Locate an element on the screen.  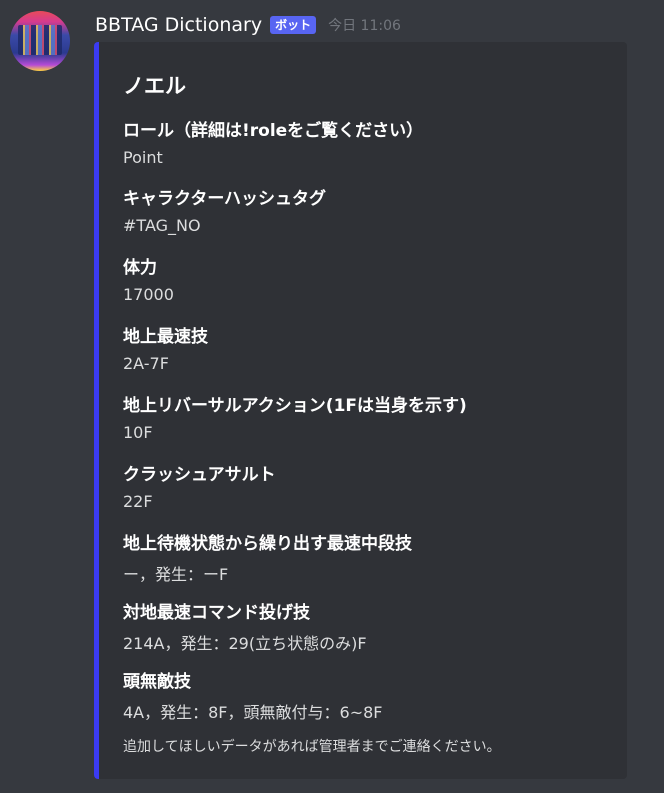
message-timestamp: 今日 11:06 is located at coordinates (364, 25).